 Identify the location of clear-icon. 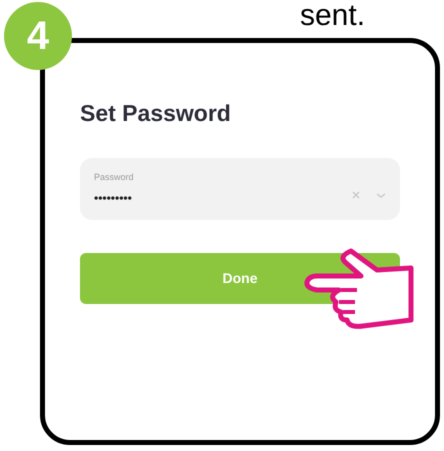
(356, 195).